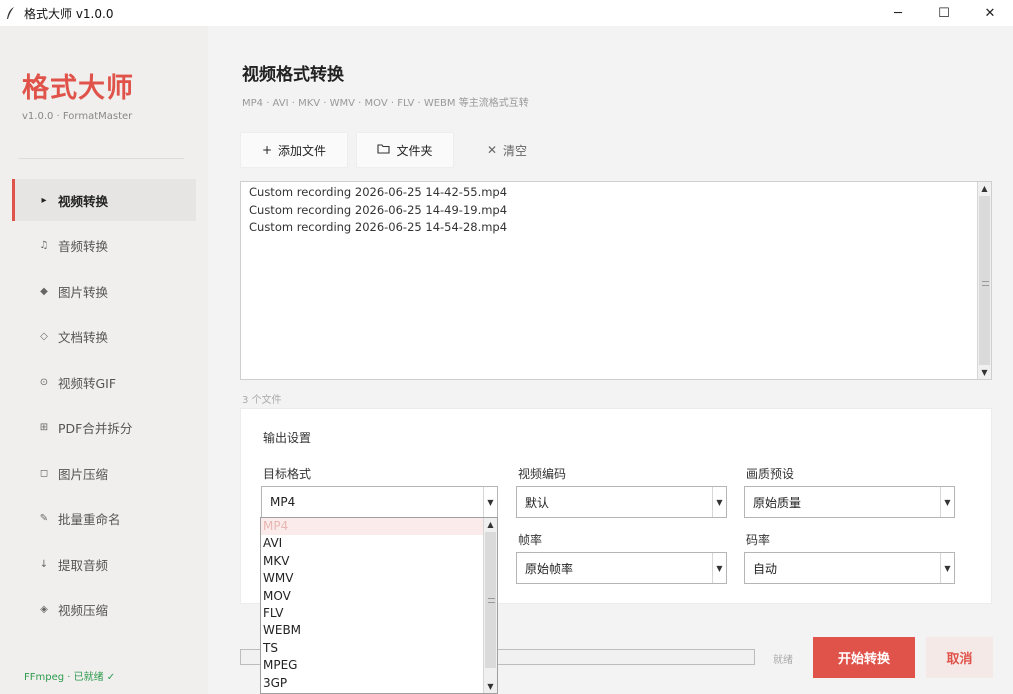 Image resolution: width=1013 pixels, height=694 pixels. I want to click on video-codec-label: 视频编码, so click(542, 474).